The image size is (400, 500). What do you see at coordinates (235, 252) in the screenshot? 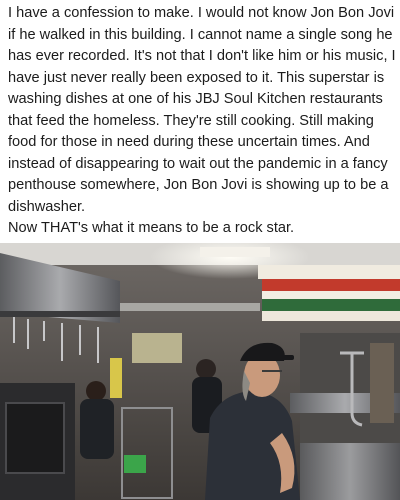
I see `light-panel` at bounding box center [235, 252].